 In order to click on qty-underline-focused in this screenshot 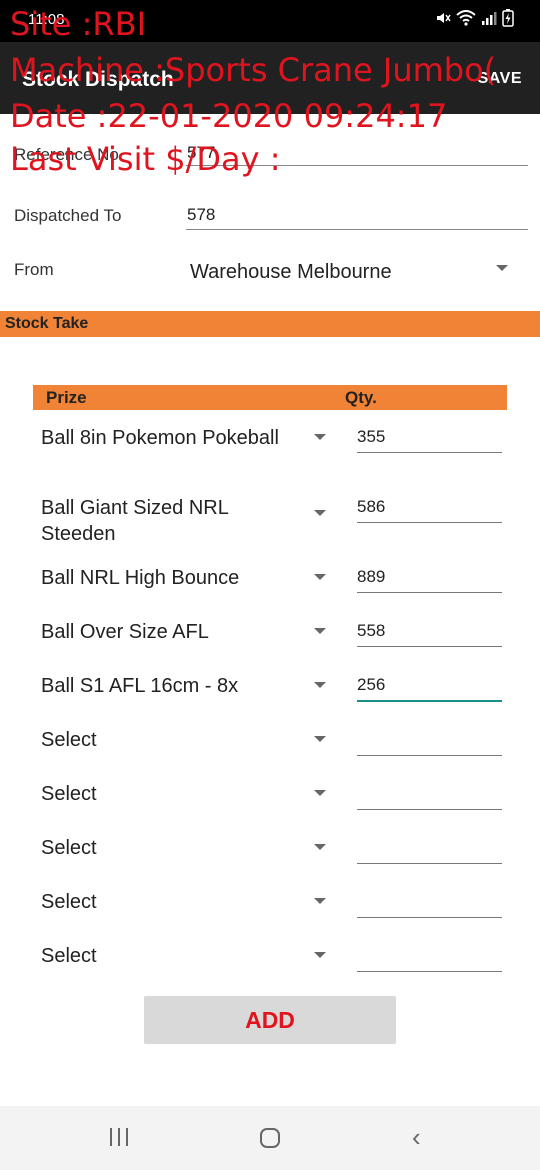, I will do `click(429, 701)`.